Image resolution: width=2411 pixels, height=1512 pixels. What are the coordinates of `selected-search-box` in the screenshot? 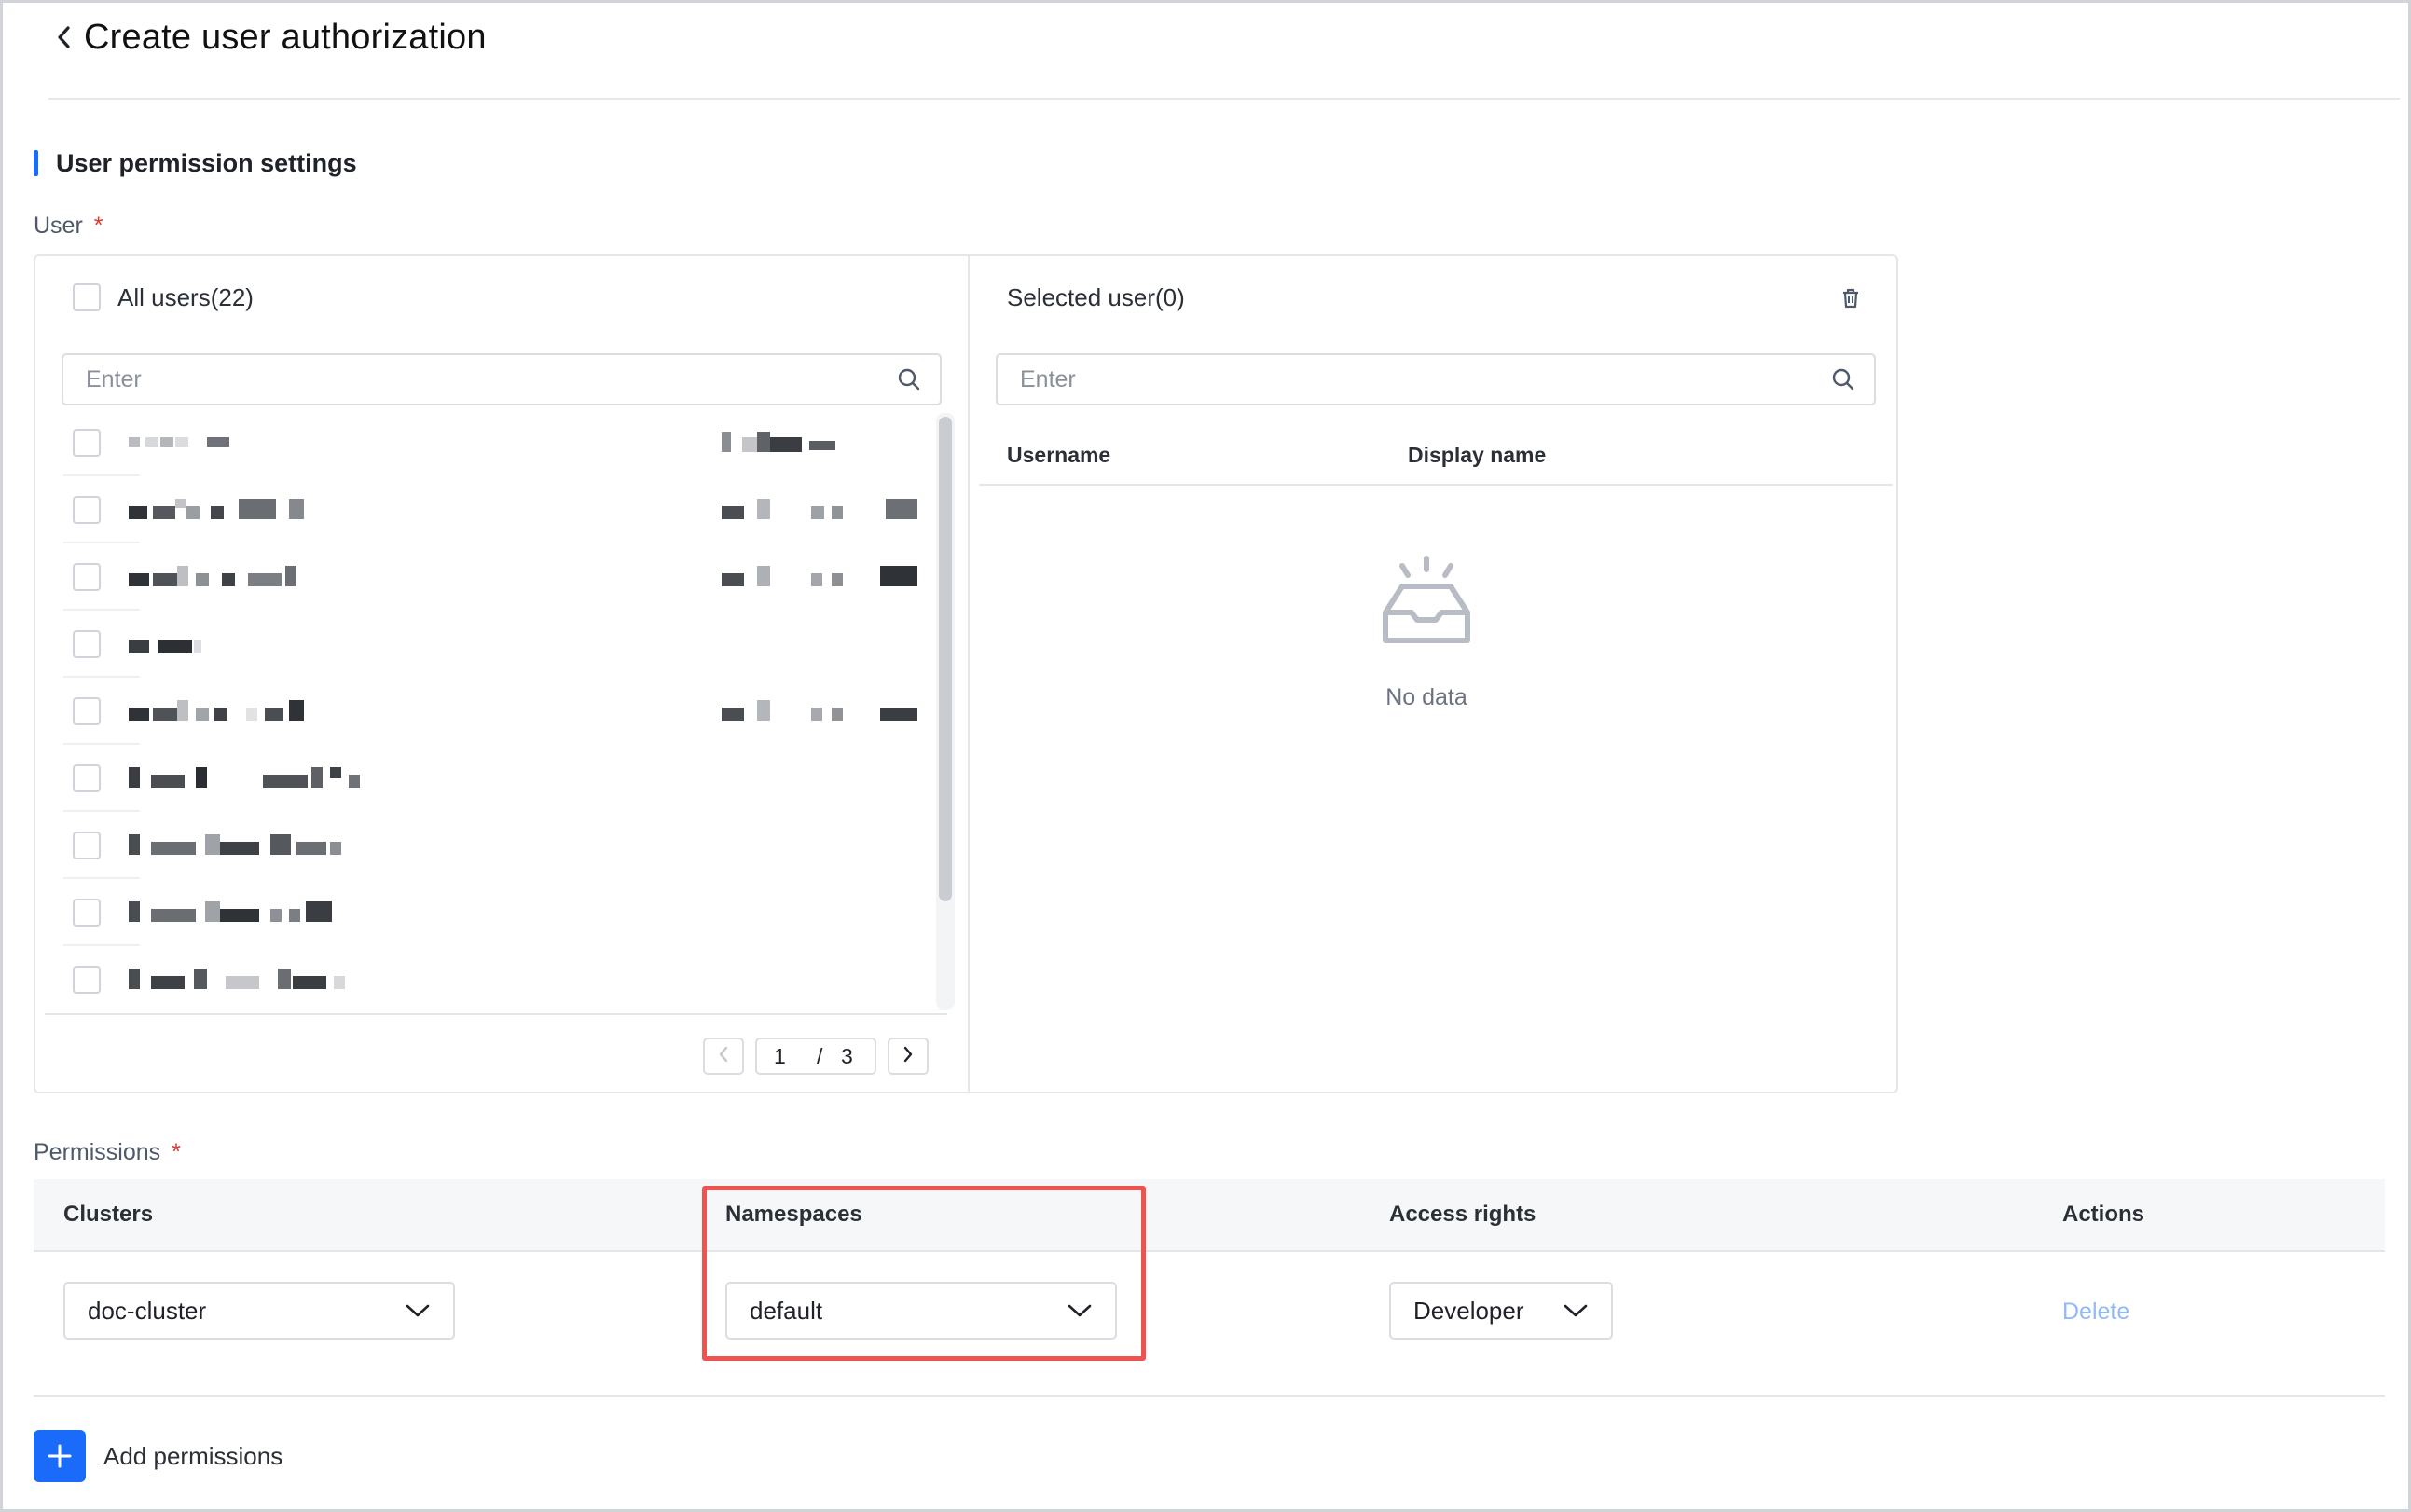 It's located at (1436, 379).